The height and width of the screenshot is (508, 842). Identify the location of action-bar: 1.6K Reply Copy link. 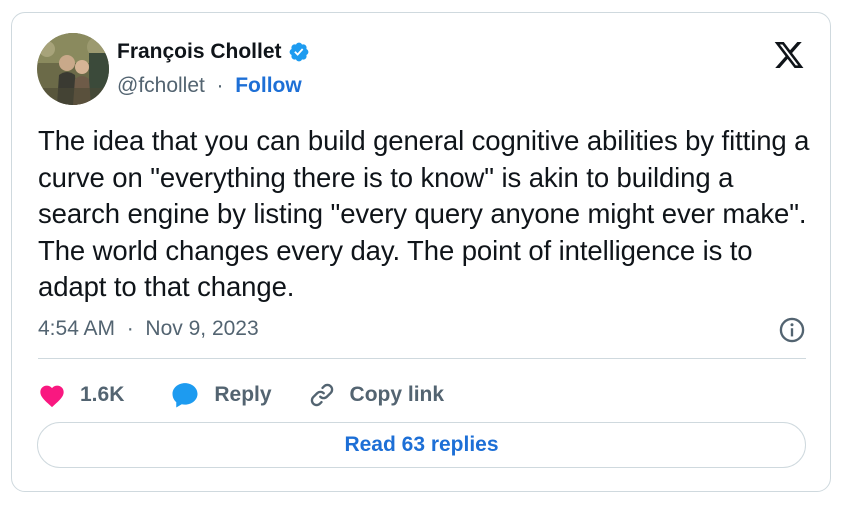
(241, 395).